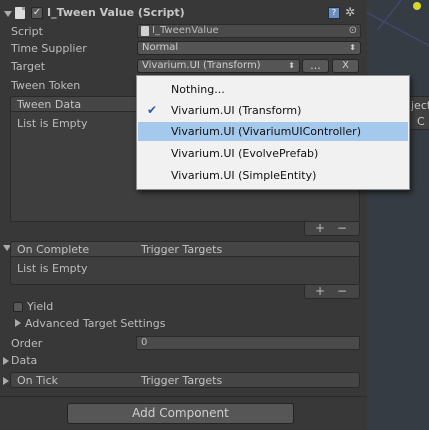  Describe the element at coordinates (183, 396) in the screenshot. I see `inspector-separator` at that location.